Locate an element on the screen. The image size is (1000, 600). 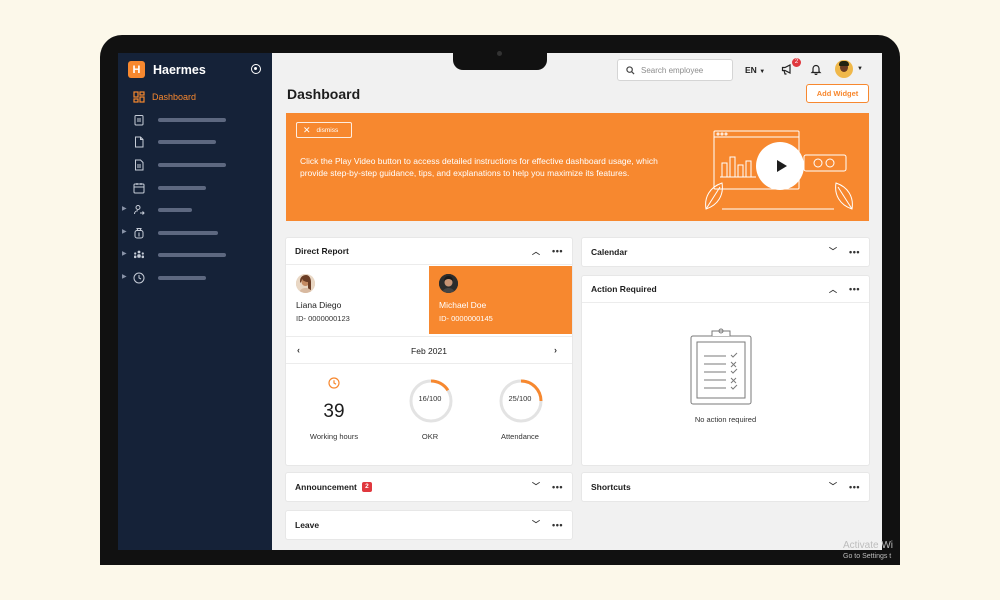
money-bag-icon is located at coordinates (139, 233).